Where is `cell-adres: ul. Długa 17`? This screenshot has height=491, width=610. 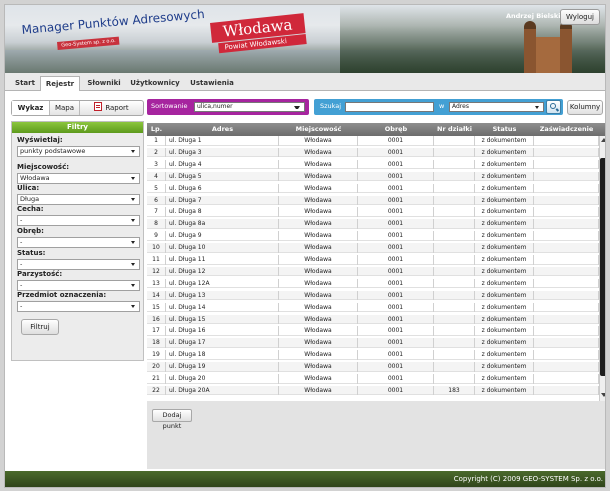
cell-adres: ul. Długa 17 is located at coordinates (222, 343).